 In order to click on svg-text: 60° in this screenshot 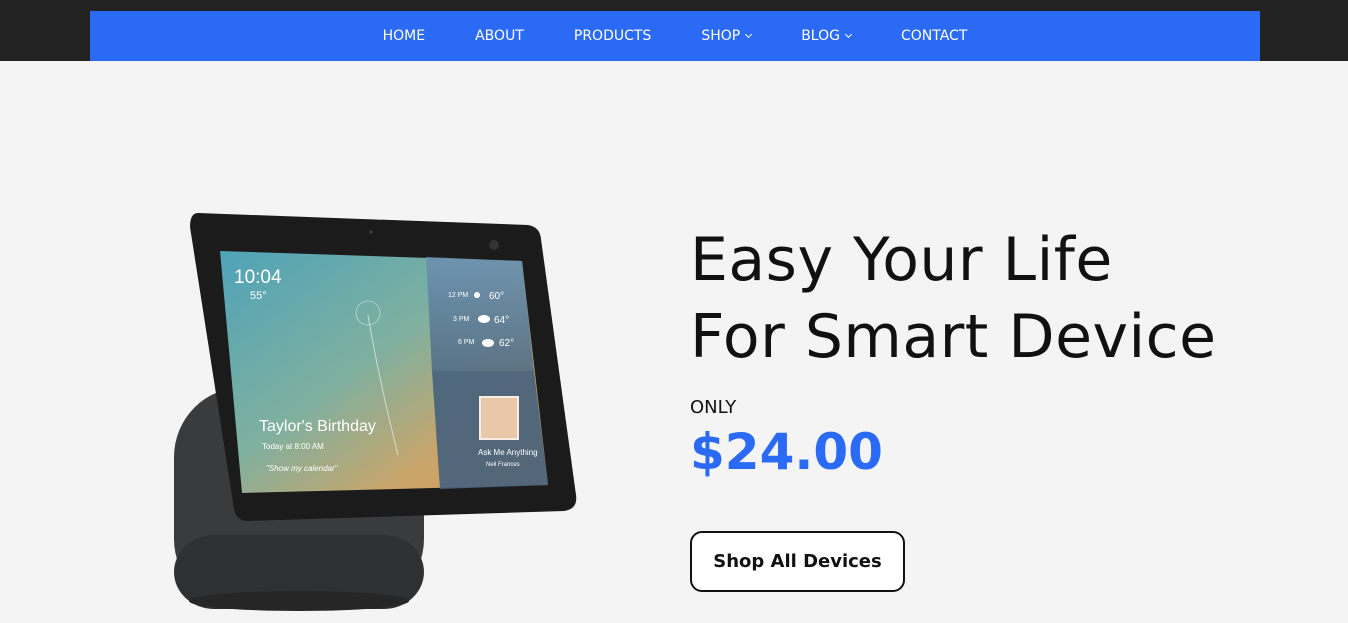, I will do `click(496, 296)`.